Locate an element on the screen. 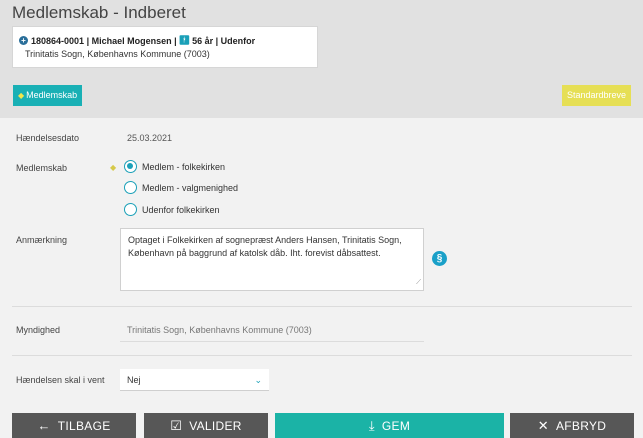 The height and width of the screenshot is (438, 643). arrow-left-icon: ← is located at coordinates (44, 425).